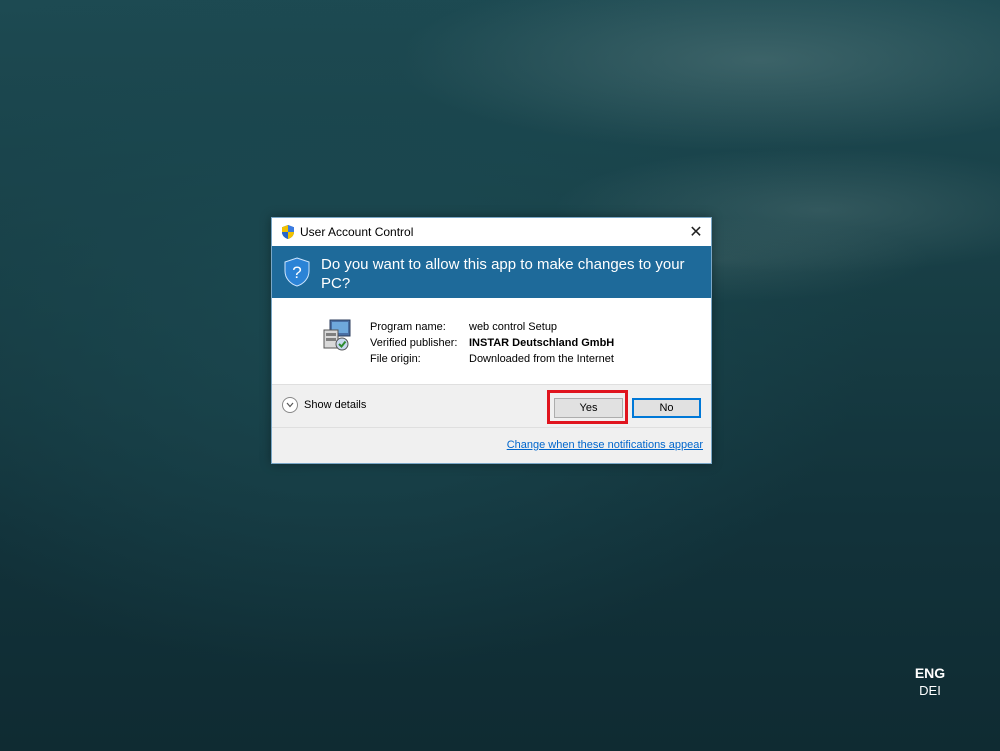 This screenshot has height=751, width=1000. What do you see at coordinates (491, 232) in the screenshot?
I see `title-bar: User Account Control ✕` at bounding box center [491, 232].